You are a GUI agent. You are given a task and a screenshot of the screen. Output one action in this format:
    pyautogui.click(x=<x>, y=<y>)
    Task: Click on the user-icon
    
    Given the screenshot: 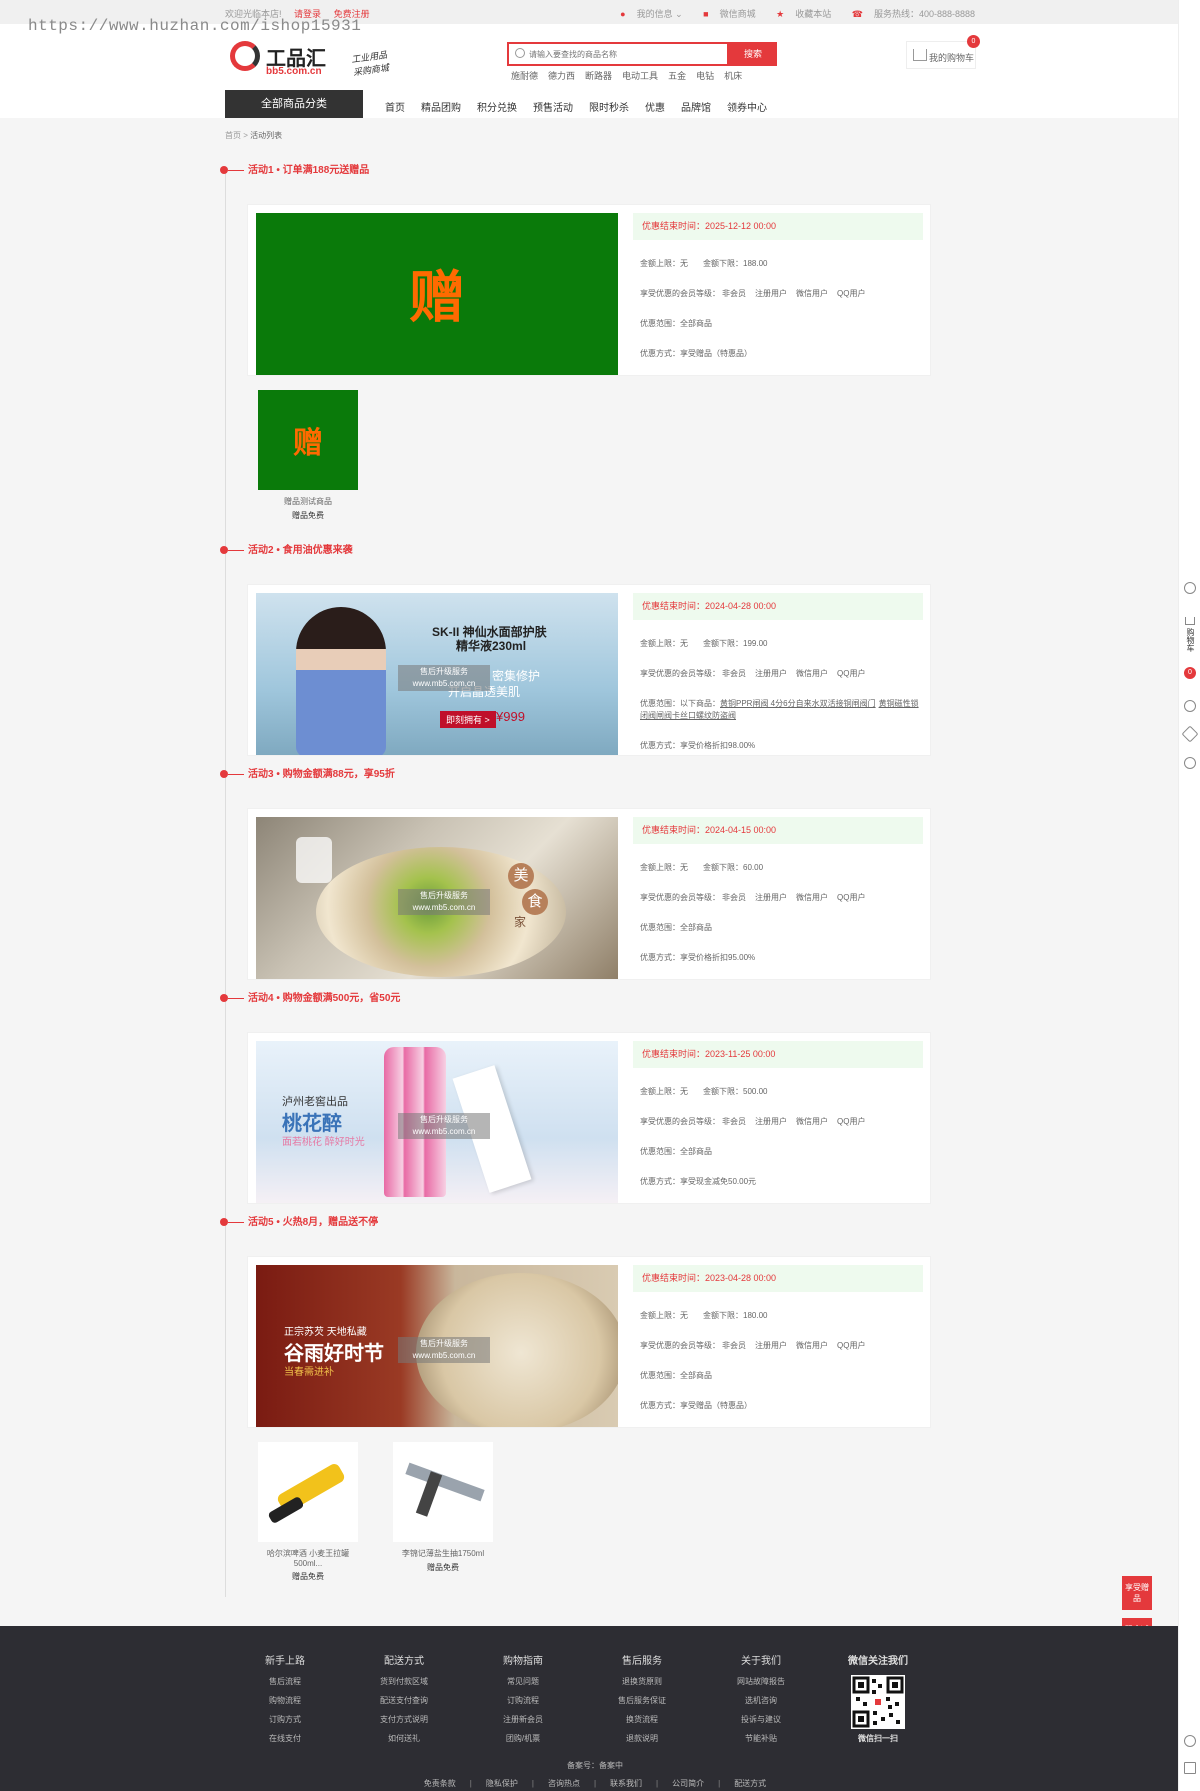 What is the action you would take?
    pyautogui.click(x=1190, y=588)
    